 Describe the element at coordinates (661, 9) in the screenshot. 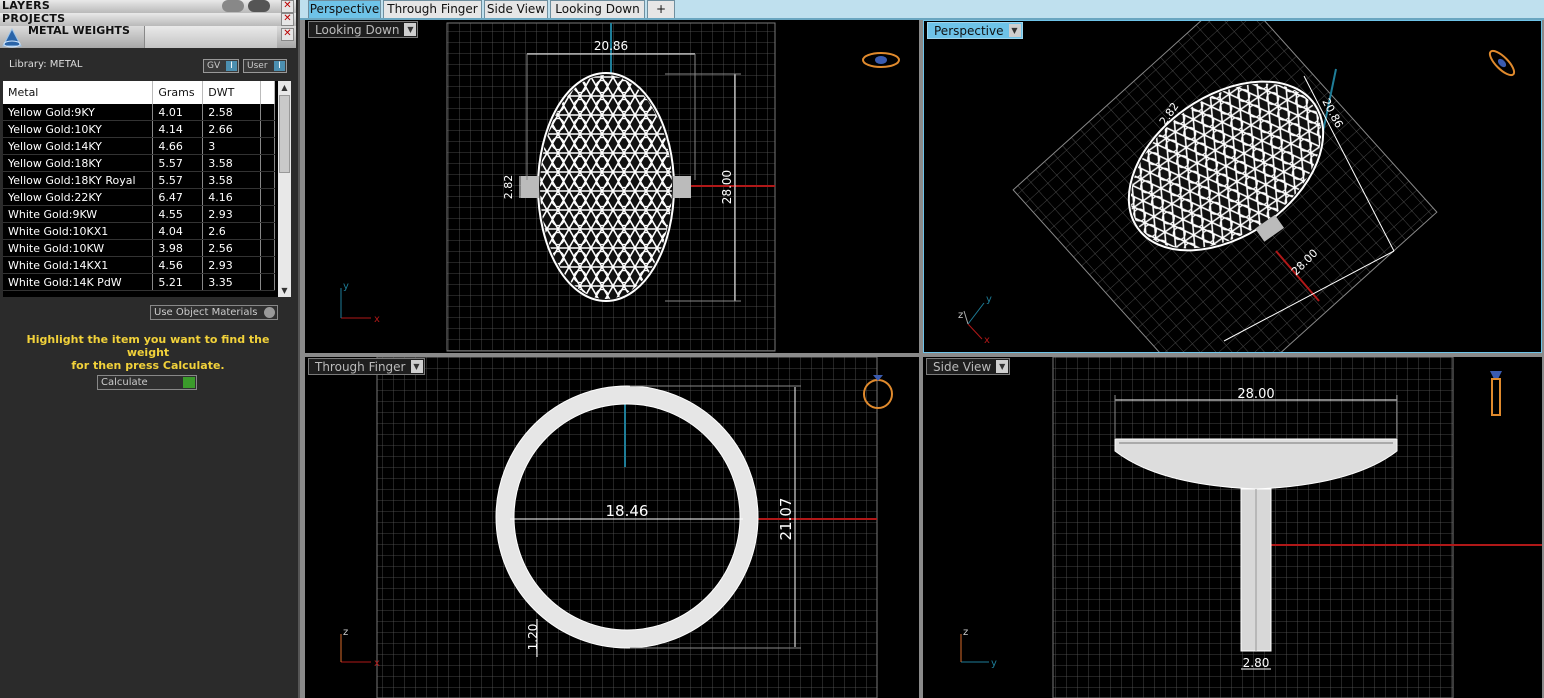

I see `add-tab-button: +` at that location.